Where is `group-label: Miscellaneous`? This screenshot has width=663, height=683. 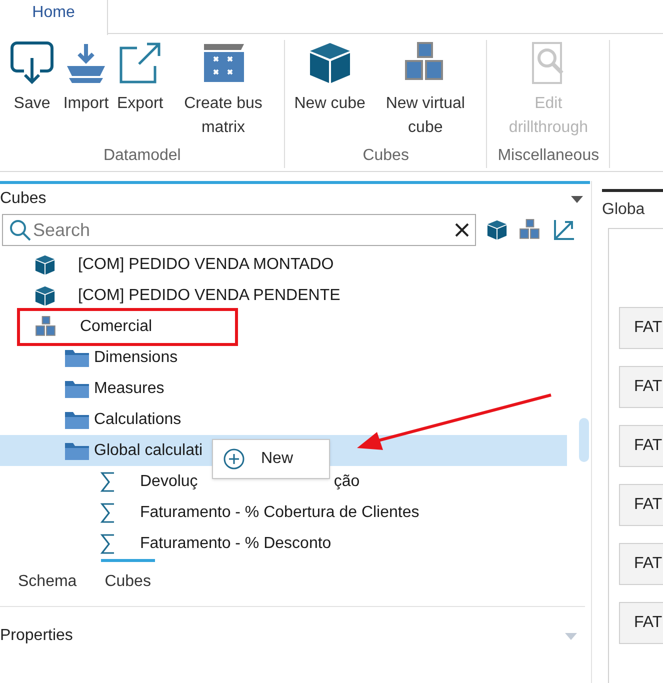
group-label: Miscellaneous is located at coordinates (549, 156).